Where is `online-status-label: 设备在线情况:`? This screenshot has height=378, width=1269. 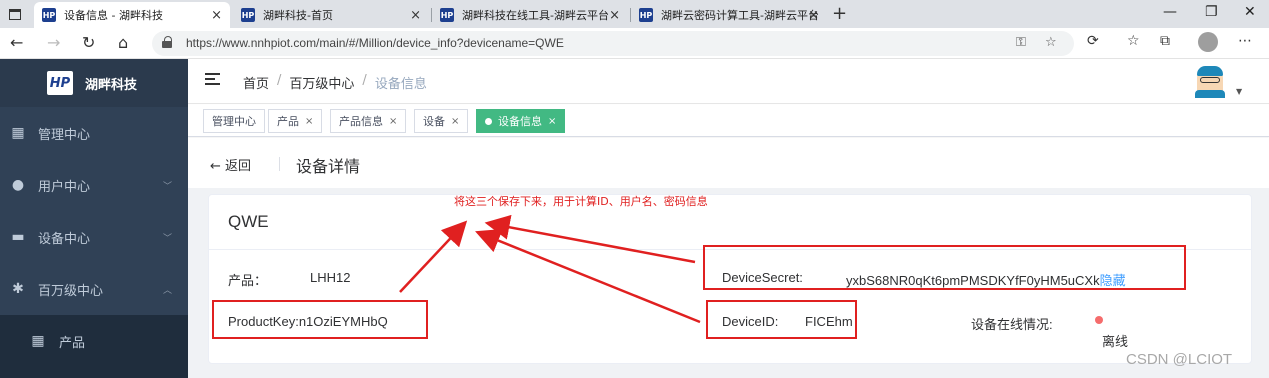
online-status-label: 设备在线情况: is located at coordinates (1012, 324).